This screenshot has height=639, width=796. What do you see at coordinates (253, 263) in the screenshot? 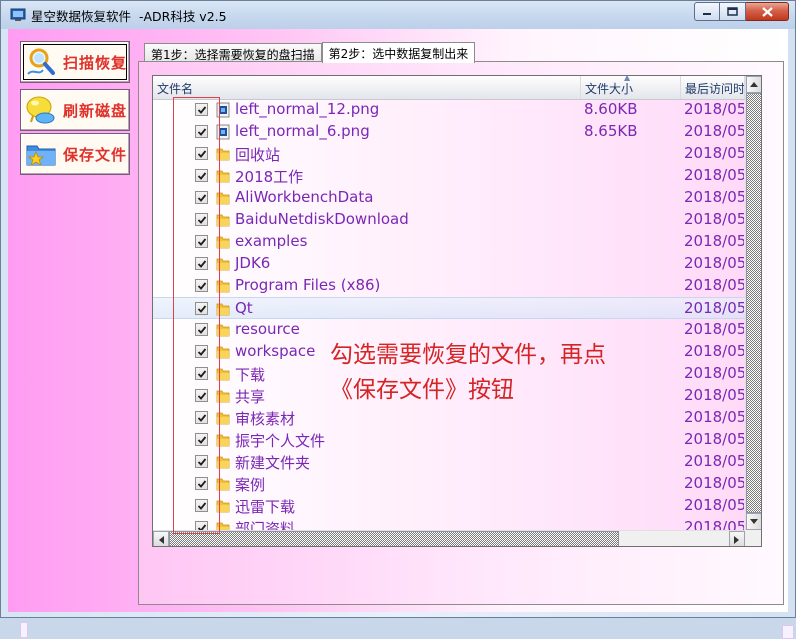
I see `row-filename: JDK6` at bounding box center [253, 263].